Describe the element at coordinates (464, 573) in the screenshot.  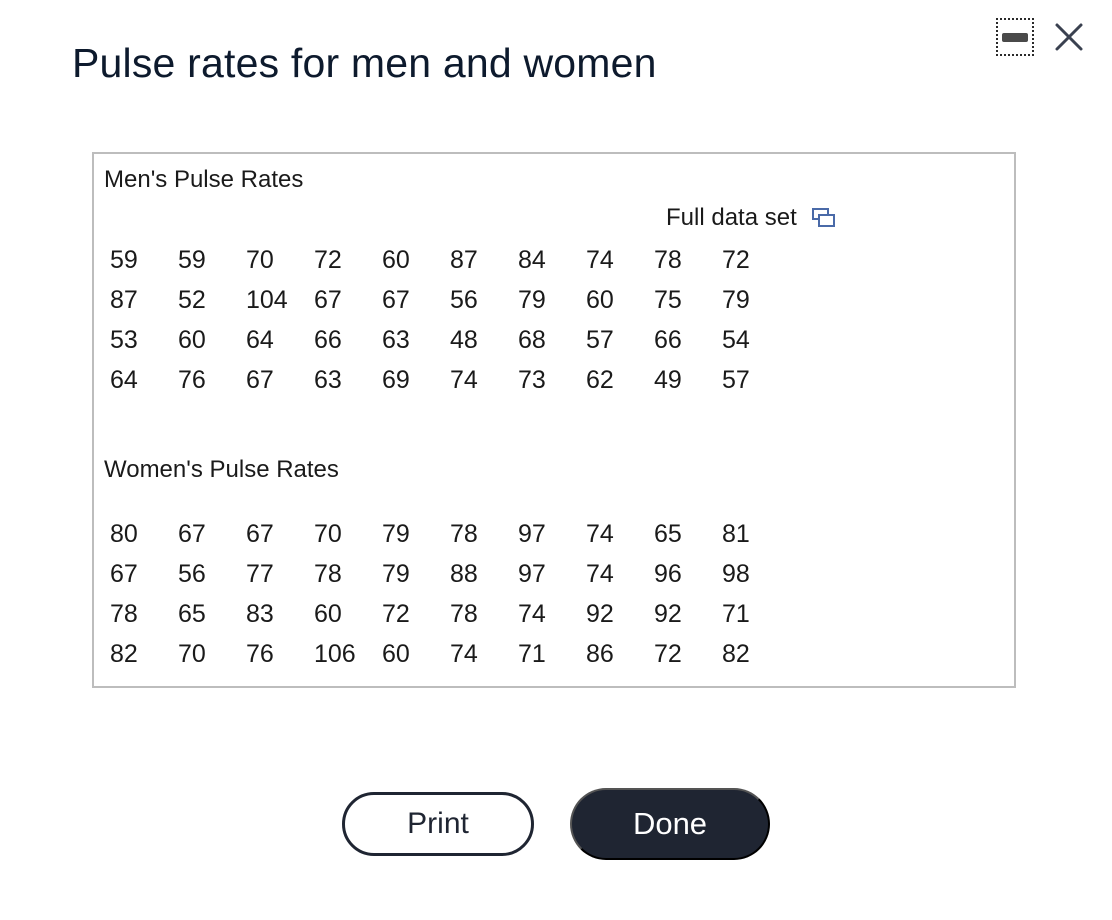
I see `table-cell: 88` at that location.